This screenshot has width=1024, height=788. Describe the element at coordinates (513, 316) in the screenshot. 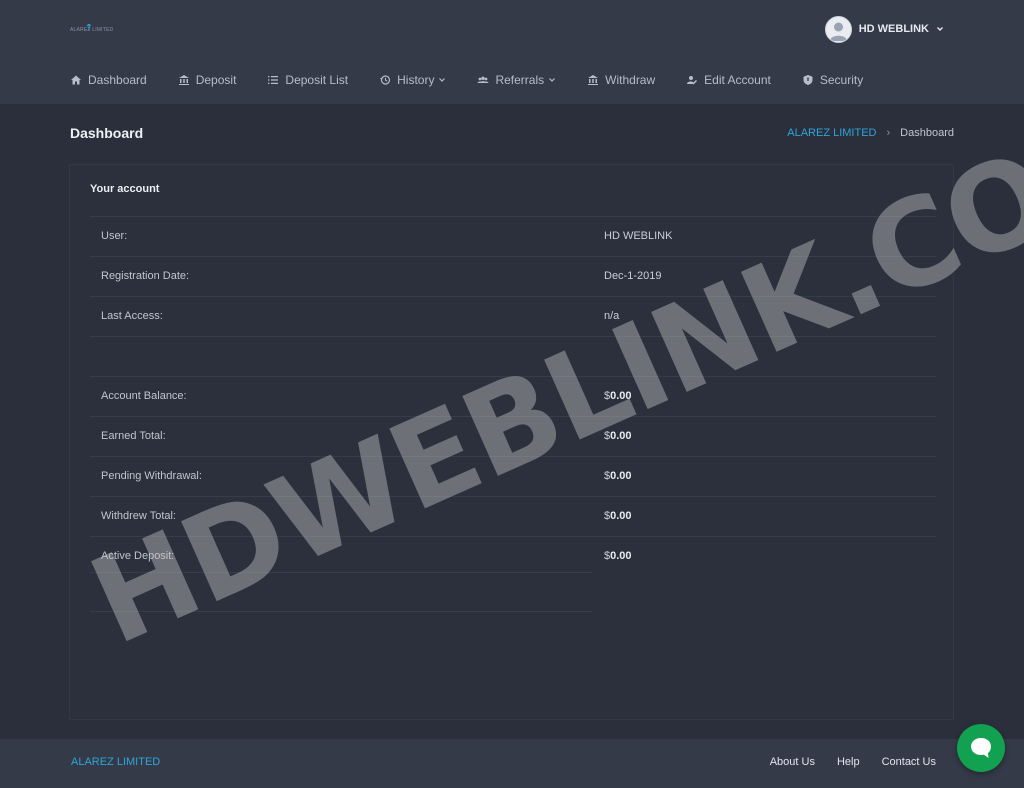

I see `table-row: Last Access: n/a` at that location.